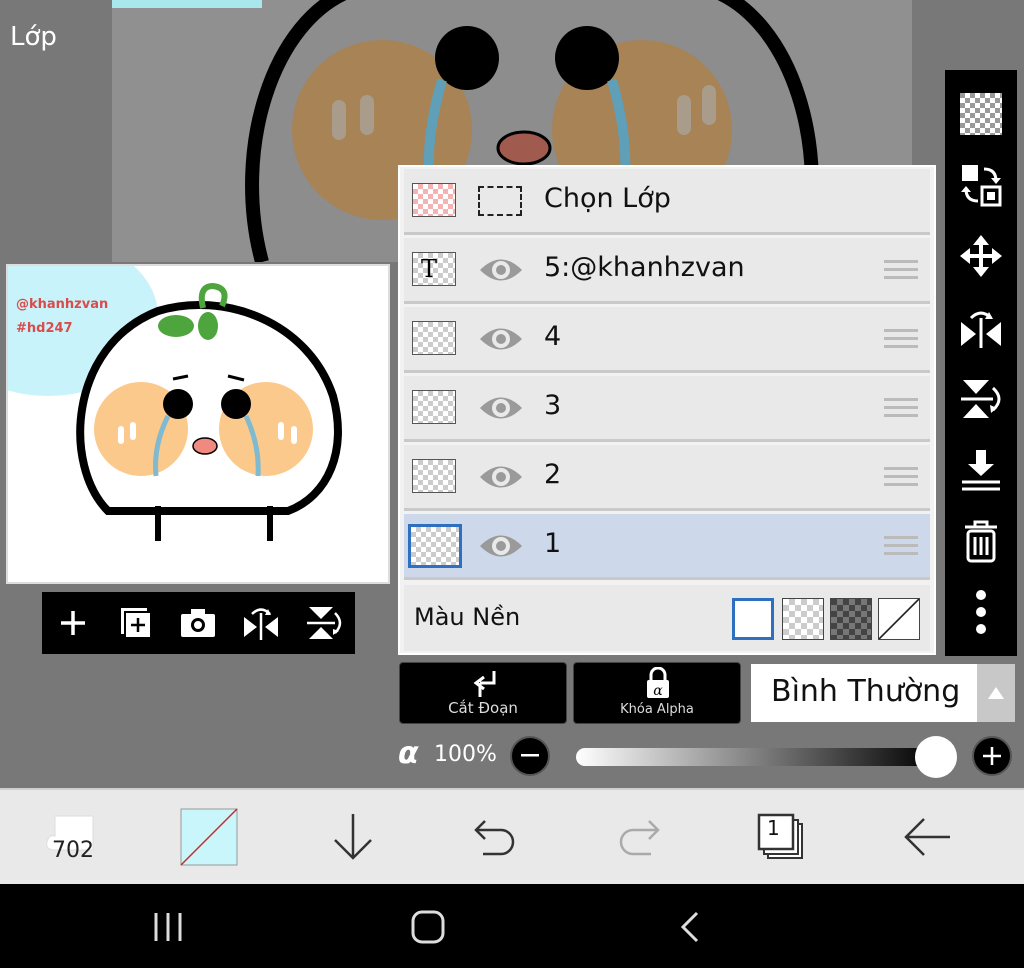 This screenshot has width=1024, height=968. What do you see at coordinates (667, 478) in the screenshot?
I see `layer-row: 2` at bounding box center [667, 478].